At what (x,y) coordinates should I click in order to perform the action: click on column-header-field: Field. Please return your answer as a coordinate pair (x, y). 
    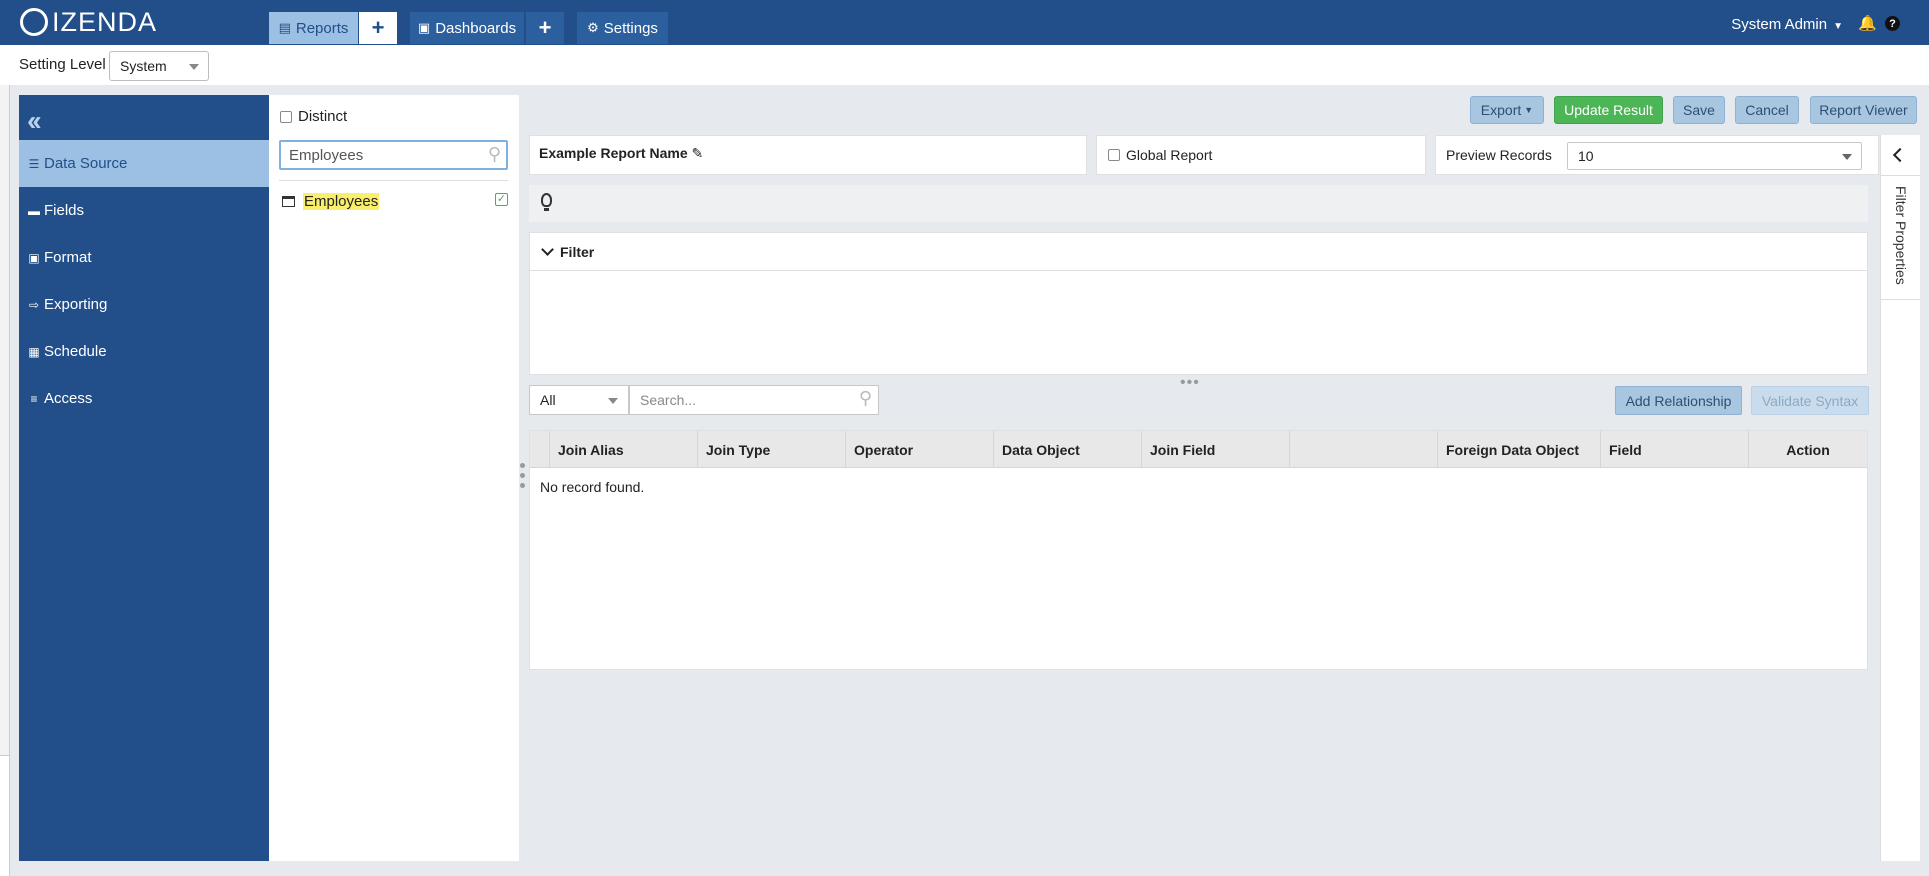
    Looking at the image, I should click on (1675, 449).